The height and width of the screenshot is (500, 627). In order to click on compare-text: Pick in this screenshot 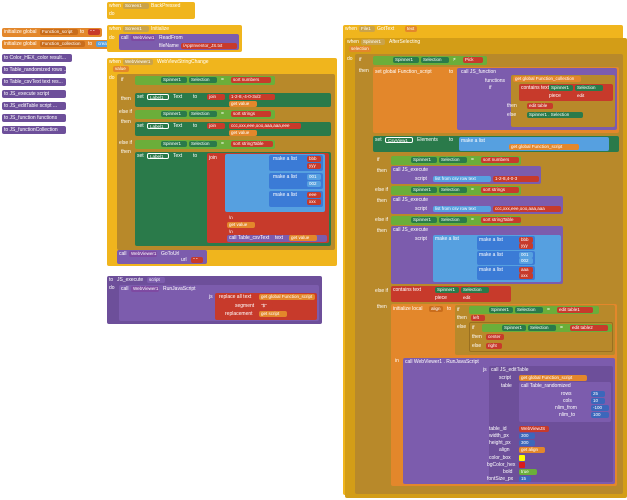, I will do `click(473, 60)`.